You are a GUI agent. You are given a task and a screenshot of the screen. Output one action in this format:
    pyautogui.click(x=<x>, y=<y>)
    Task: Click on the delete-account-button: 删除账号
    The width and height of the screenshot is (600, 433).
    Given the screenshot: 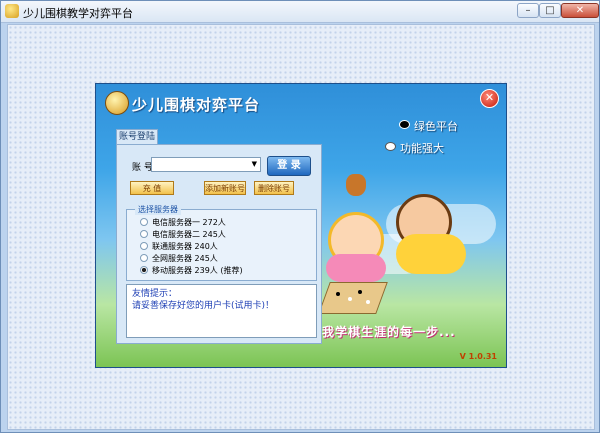 What is the action you would take?
    pyautogui.click(x=274, y=188)
    